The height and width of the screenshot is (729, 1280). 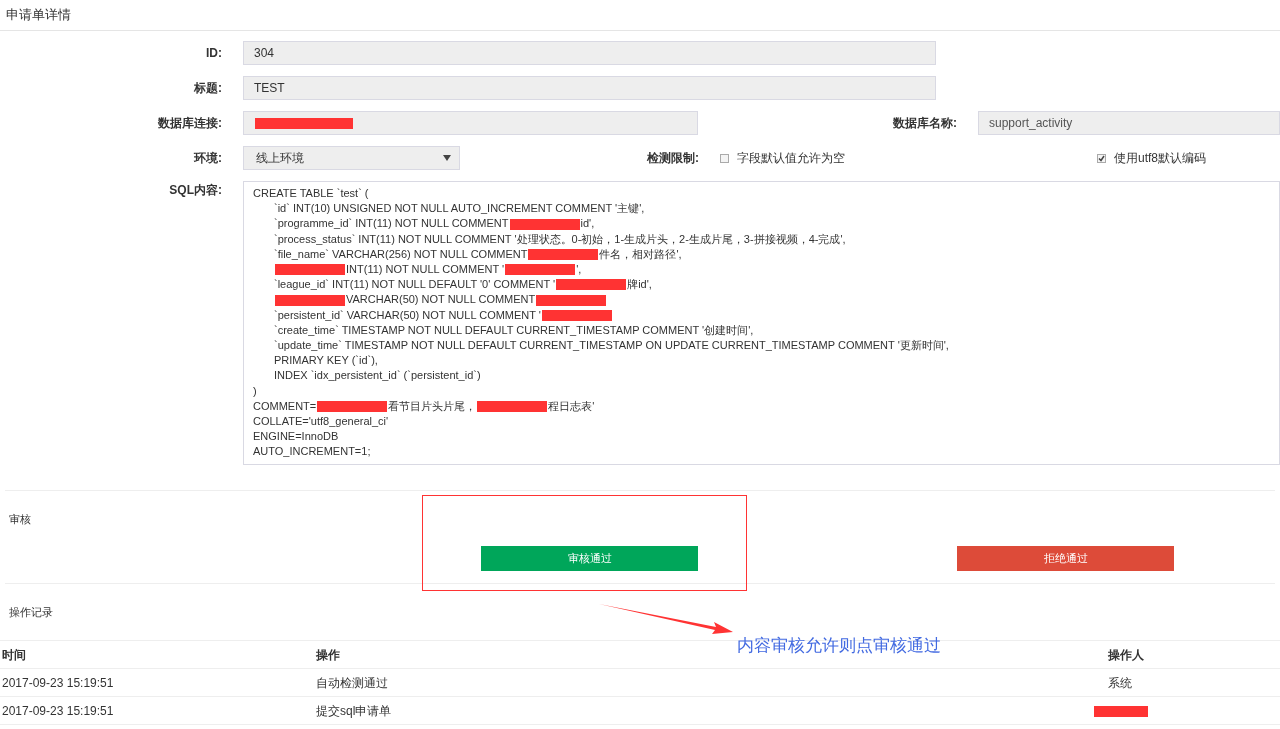 What do you see at coordinates (296, 437) in the screenshot?
I see `sql-text: ENGINE=InnoDB` at bounding box center [296, 437].